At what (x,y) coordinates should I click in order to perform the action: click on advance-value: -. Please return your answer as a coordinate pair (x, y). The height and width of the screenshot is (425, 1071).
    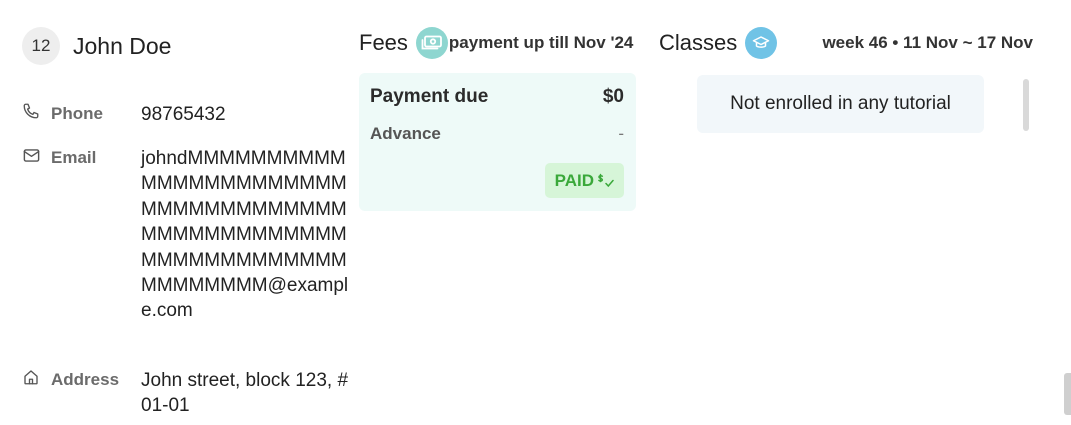
    Looking at the image, I should click on (621, 133).